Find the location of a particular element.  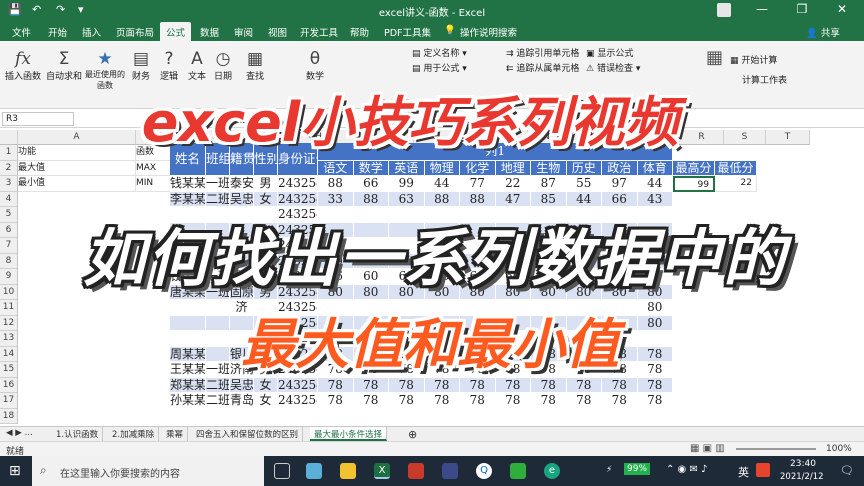

close-button: ✕ is located at coordinates (842, 9).